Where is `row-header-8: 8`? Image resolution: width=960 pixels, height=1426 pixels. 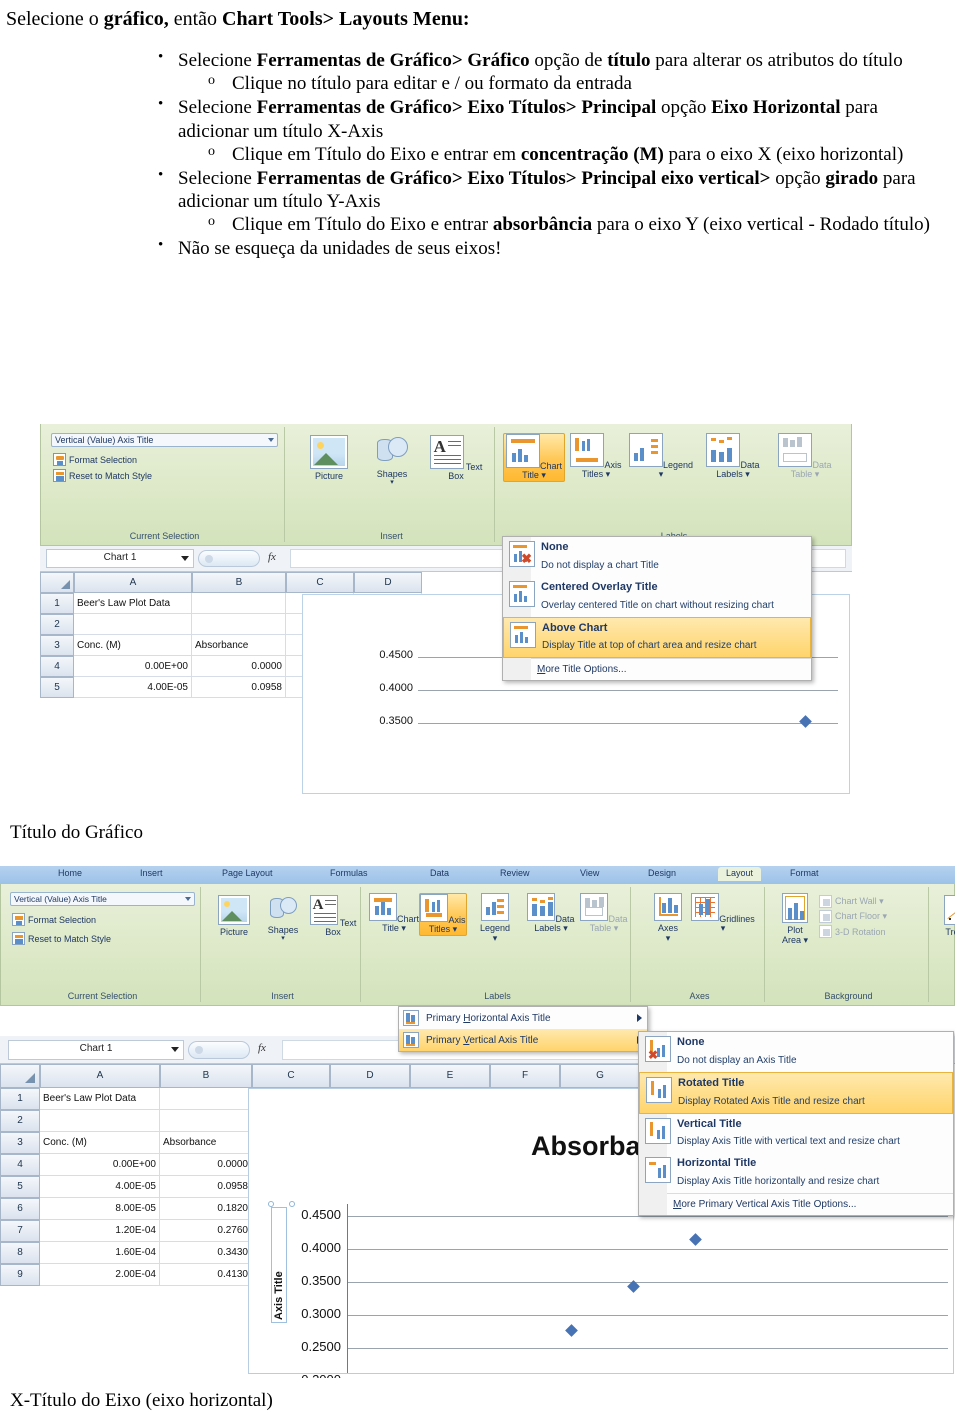
row-header-8: 8 is located at coordinates (20, 1253).